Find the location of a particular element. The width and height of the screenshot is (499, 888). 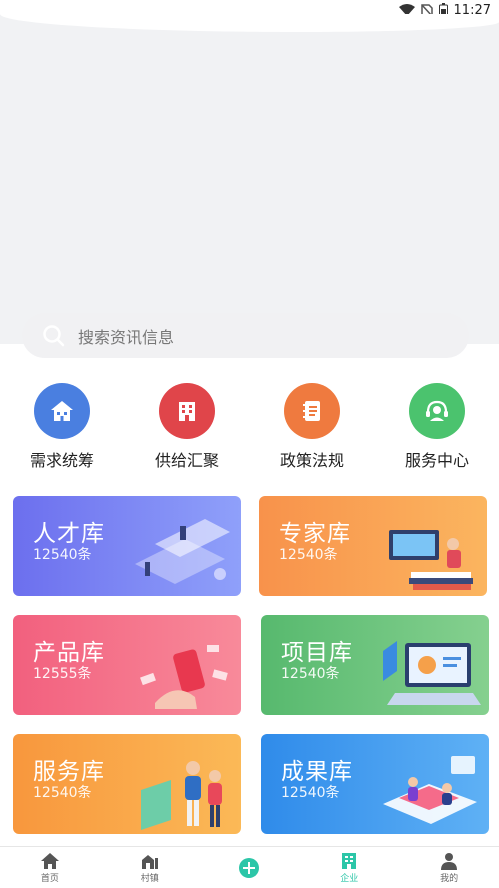

home-icon is located at coordinates (49, 860).